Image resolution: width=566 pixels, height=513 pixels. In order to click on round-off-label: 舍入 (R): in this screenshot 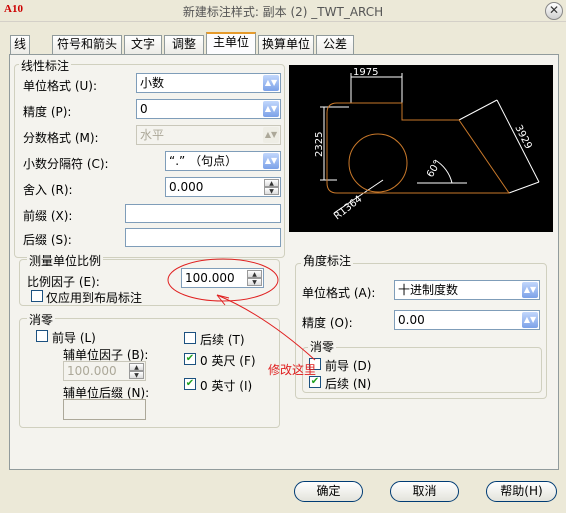, I will do `click(48, 190)`.